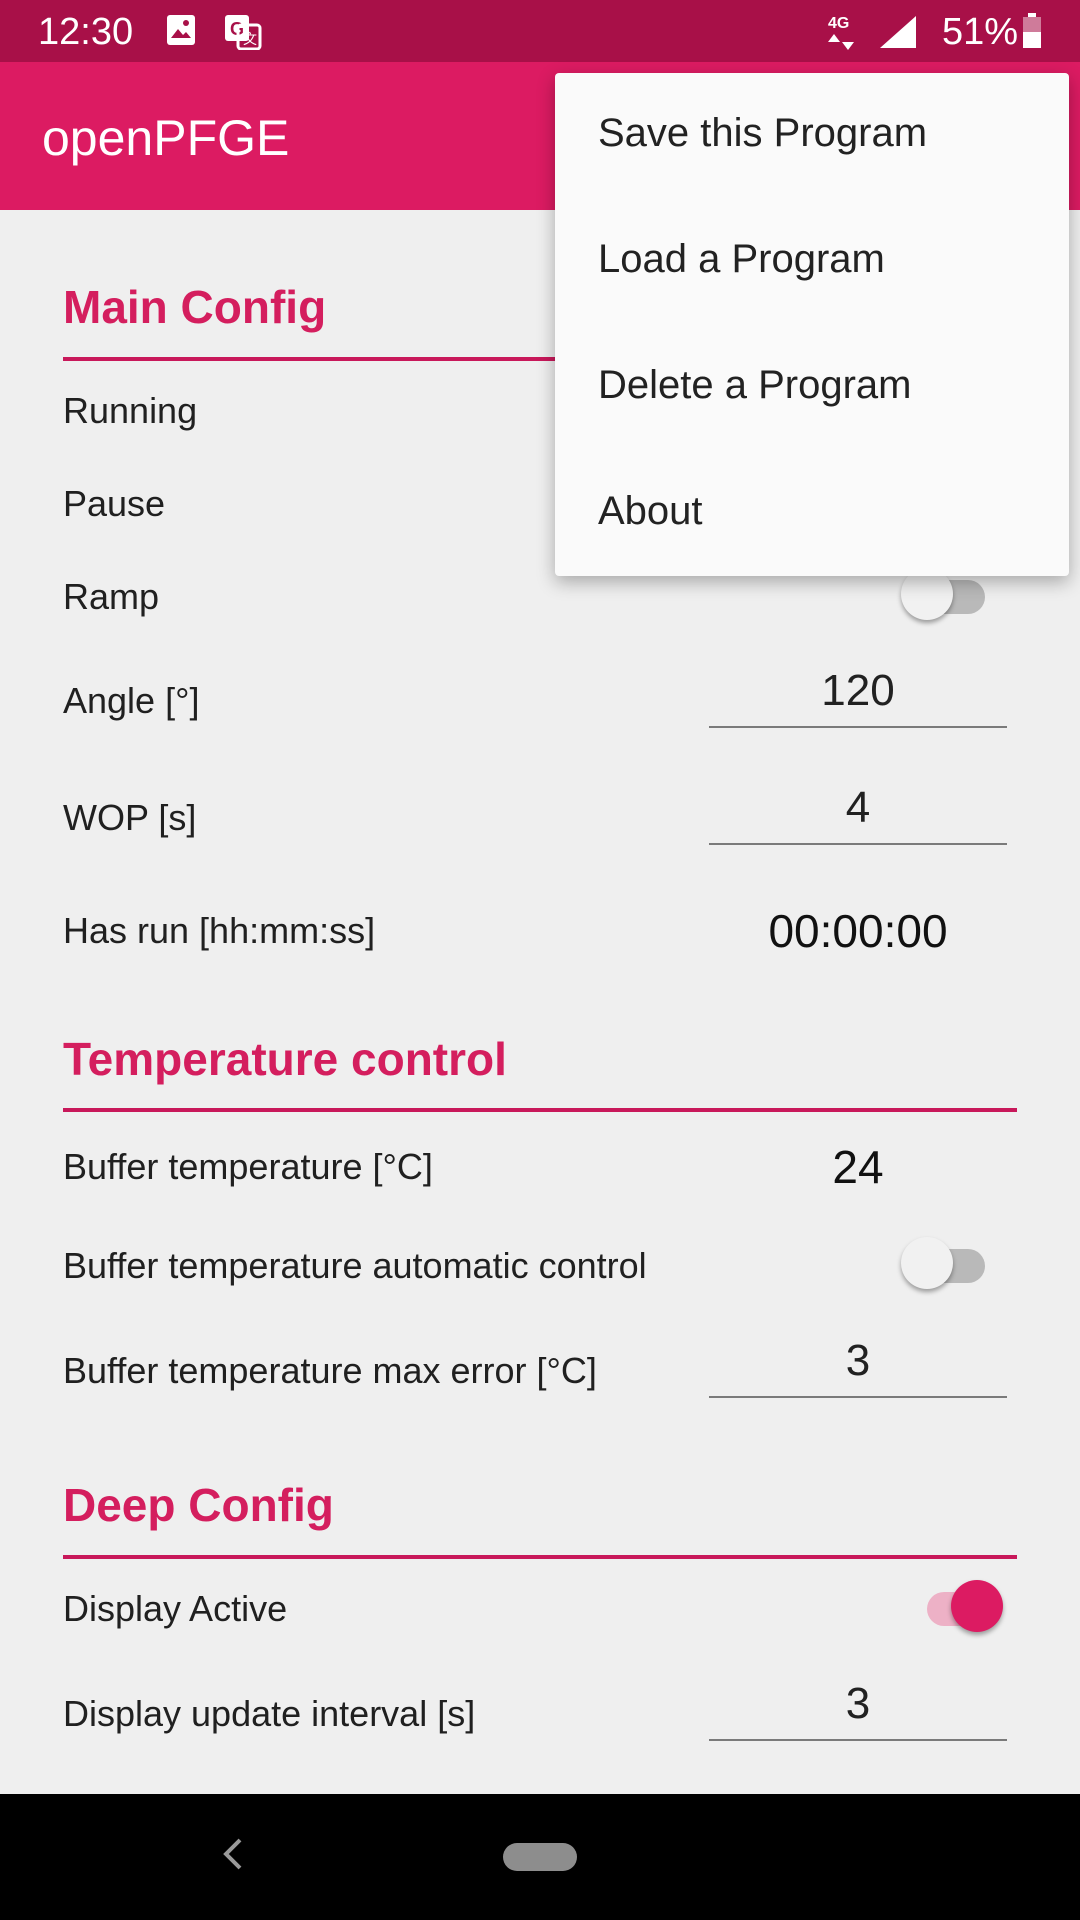 The image size is (1080, 1920). What do you see at coordinates (269, 1713) in the screenshot?
I see `update-interval-label: Display update interval [s]` at bounding box center [269, 1713].